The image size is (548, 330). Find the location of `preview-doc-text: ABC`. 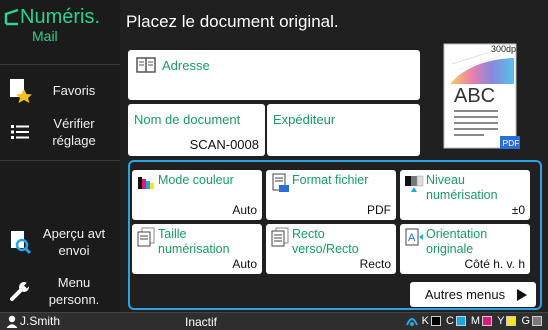

preview-doc-text: ABC is located at coordinates (474, 96).